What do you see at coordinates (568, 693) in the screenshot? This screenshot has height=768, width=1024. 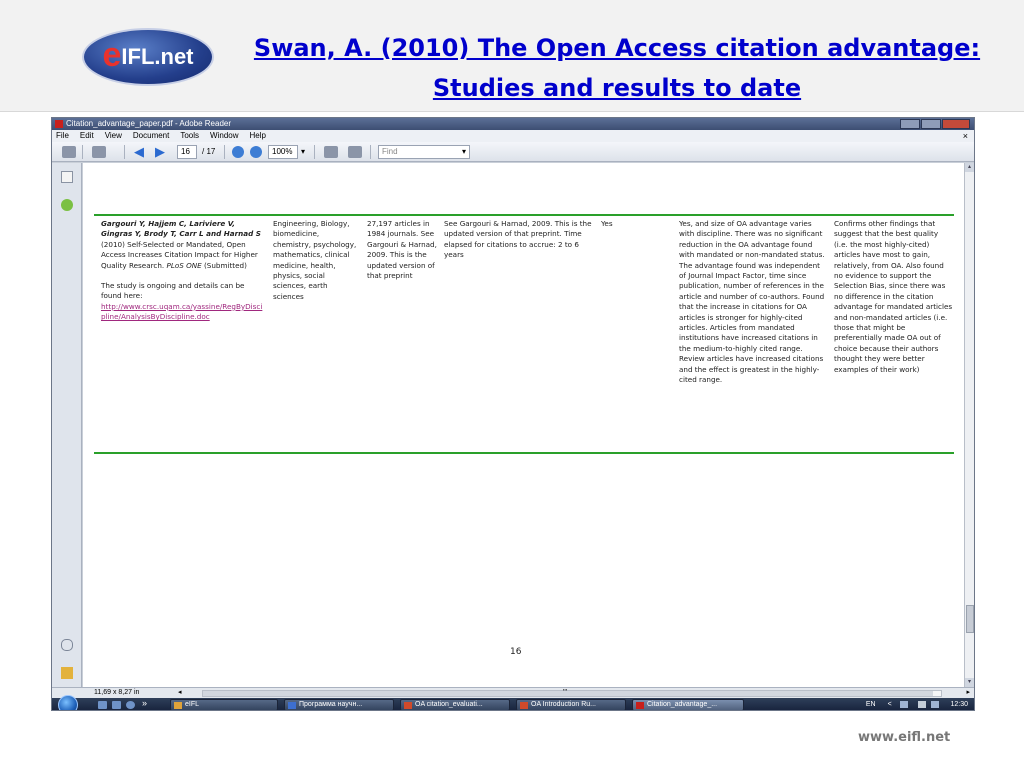 I see `horizontal-scroll-thumb` at bounding box center [568, 693].